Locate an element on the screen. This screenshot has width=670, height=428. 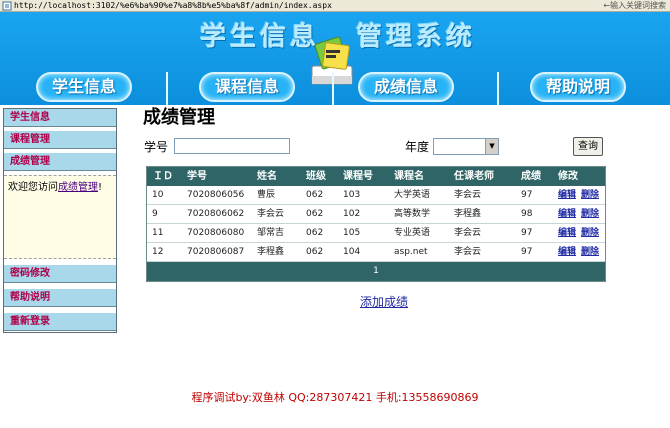
nav-course-info: 课程信息 is located at coordinates (247, 87).